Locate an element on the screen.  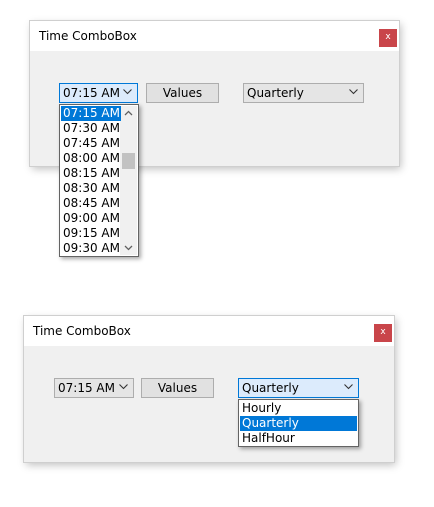
time-list-item: 08:00 AM is located at coordinates (91, 158).